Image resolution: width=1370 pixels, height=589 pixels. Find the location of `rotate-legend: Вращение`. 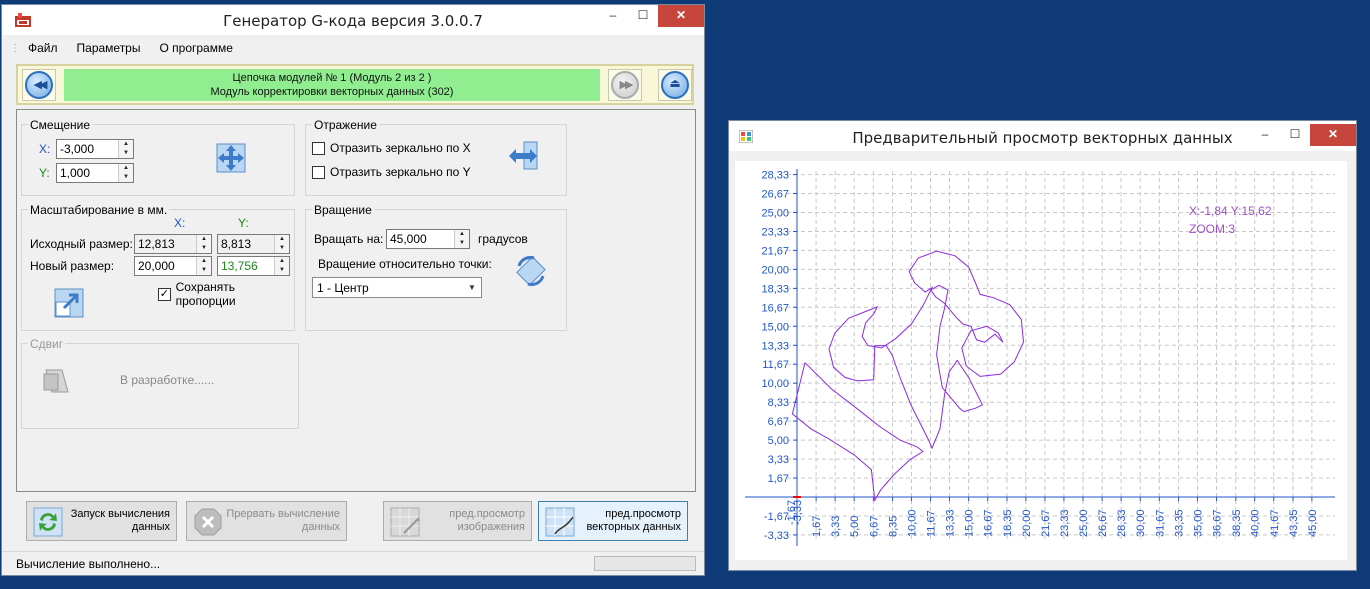

rotate-legend: Вращение is located at coordinates (343, 210).